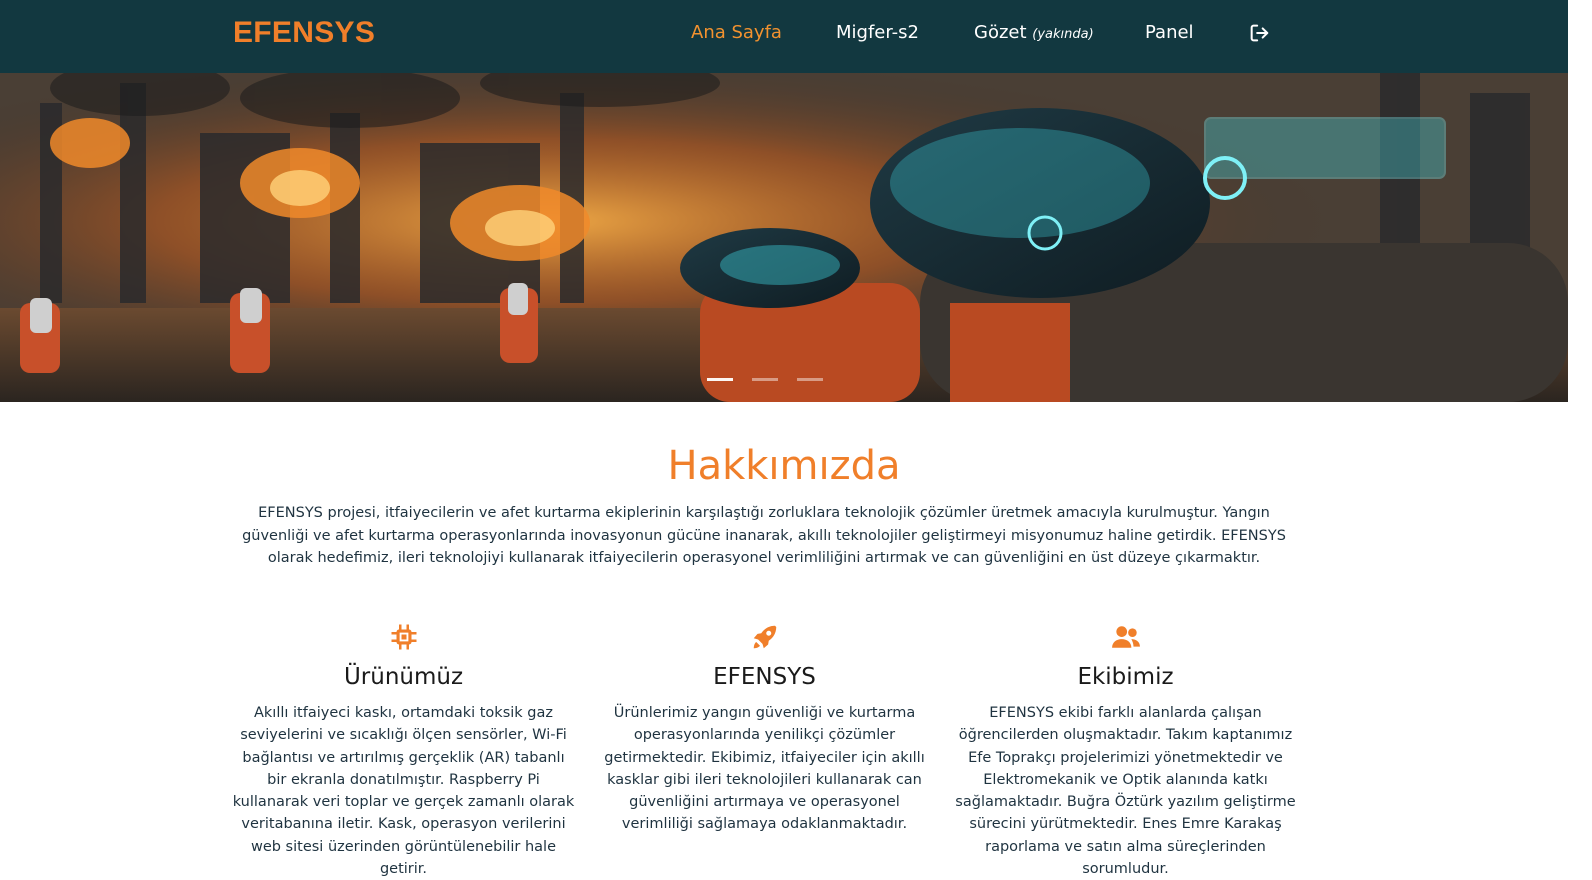 The height and width of the screenshot is (880, 1592). I want to click on feature-title: Ürünümüz, so click(403, 677).